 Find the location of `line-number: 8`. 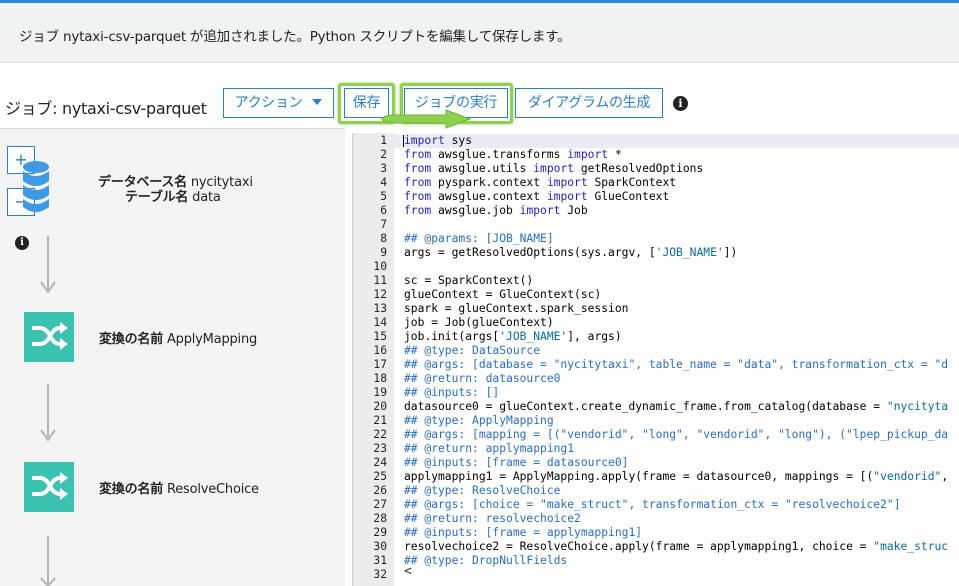

line-number: 8 is located at coordinates (383, 238).